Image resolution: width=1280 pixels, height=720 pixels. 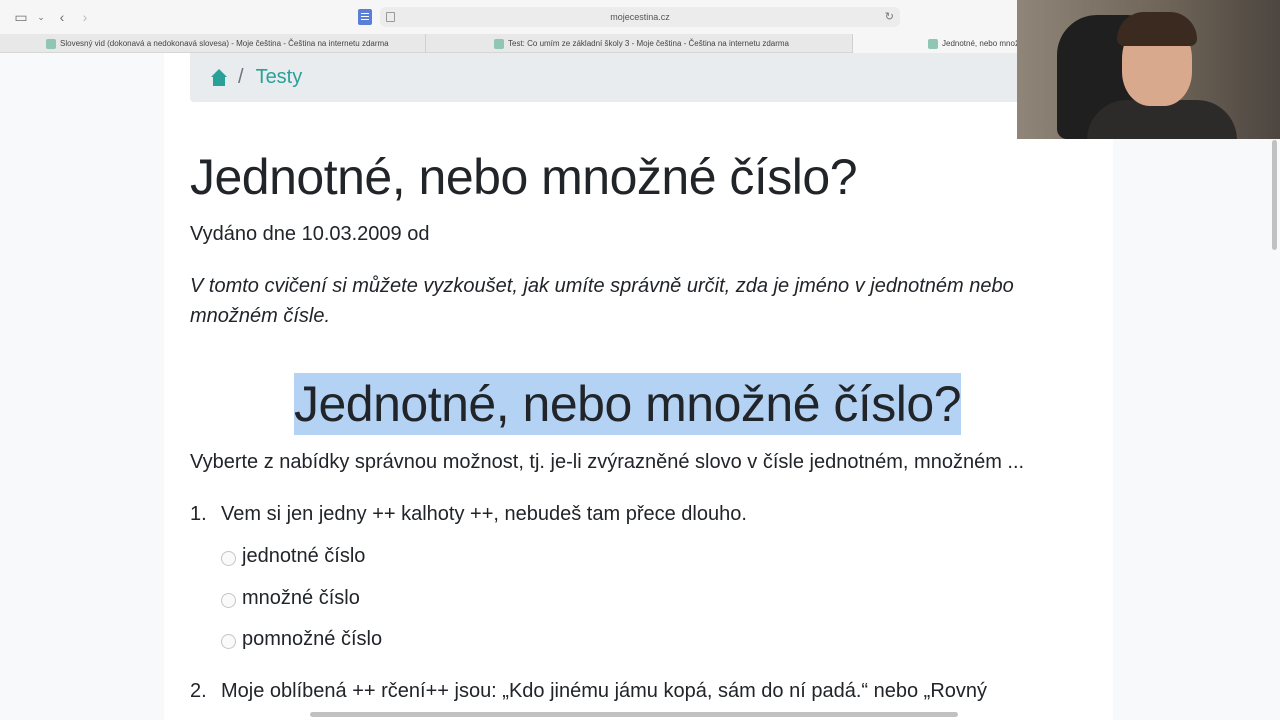 I want to click on chevron-down-icon: ⌄, so click(x=41, y=17).